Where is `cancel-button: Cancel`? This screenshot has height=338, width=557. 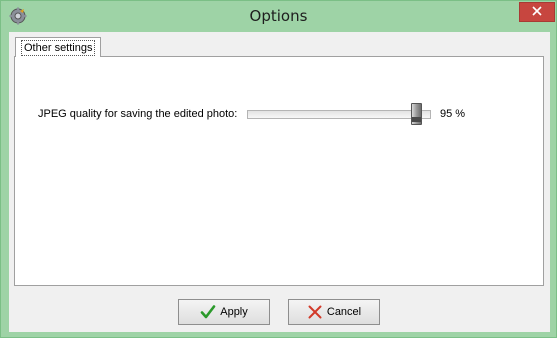 cancel-button: Cancel is located at coordinates (334, 312).